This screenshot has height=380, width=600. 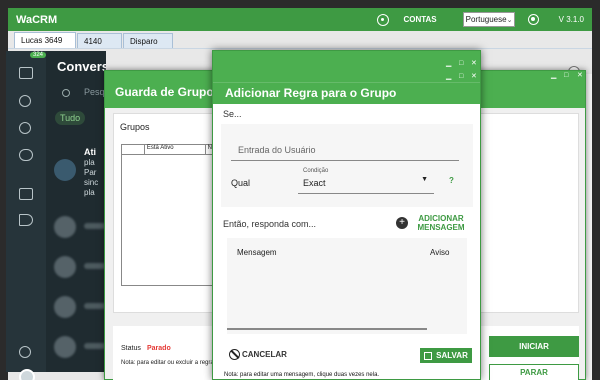 What do you see at coordinates (37, 19) in the screenshot?
I see `app-title: WaCRM` at bounding box center [37, 19].